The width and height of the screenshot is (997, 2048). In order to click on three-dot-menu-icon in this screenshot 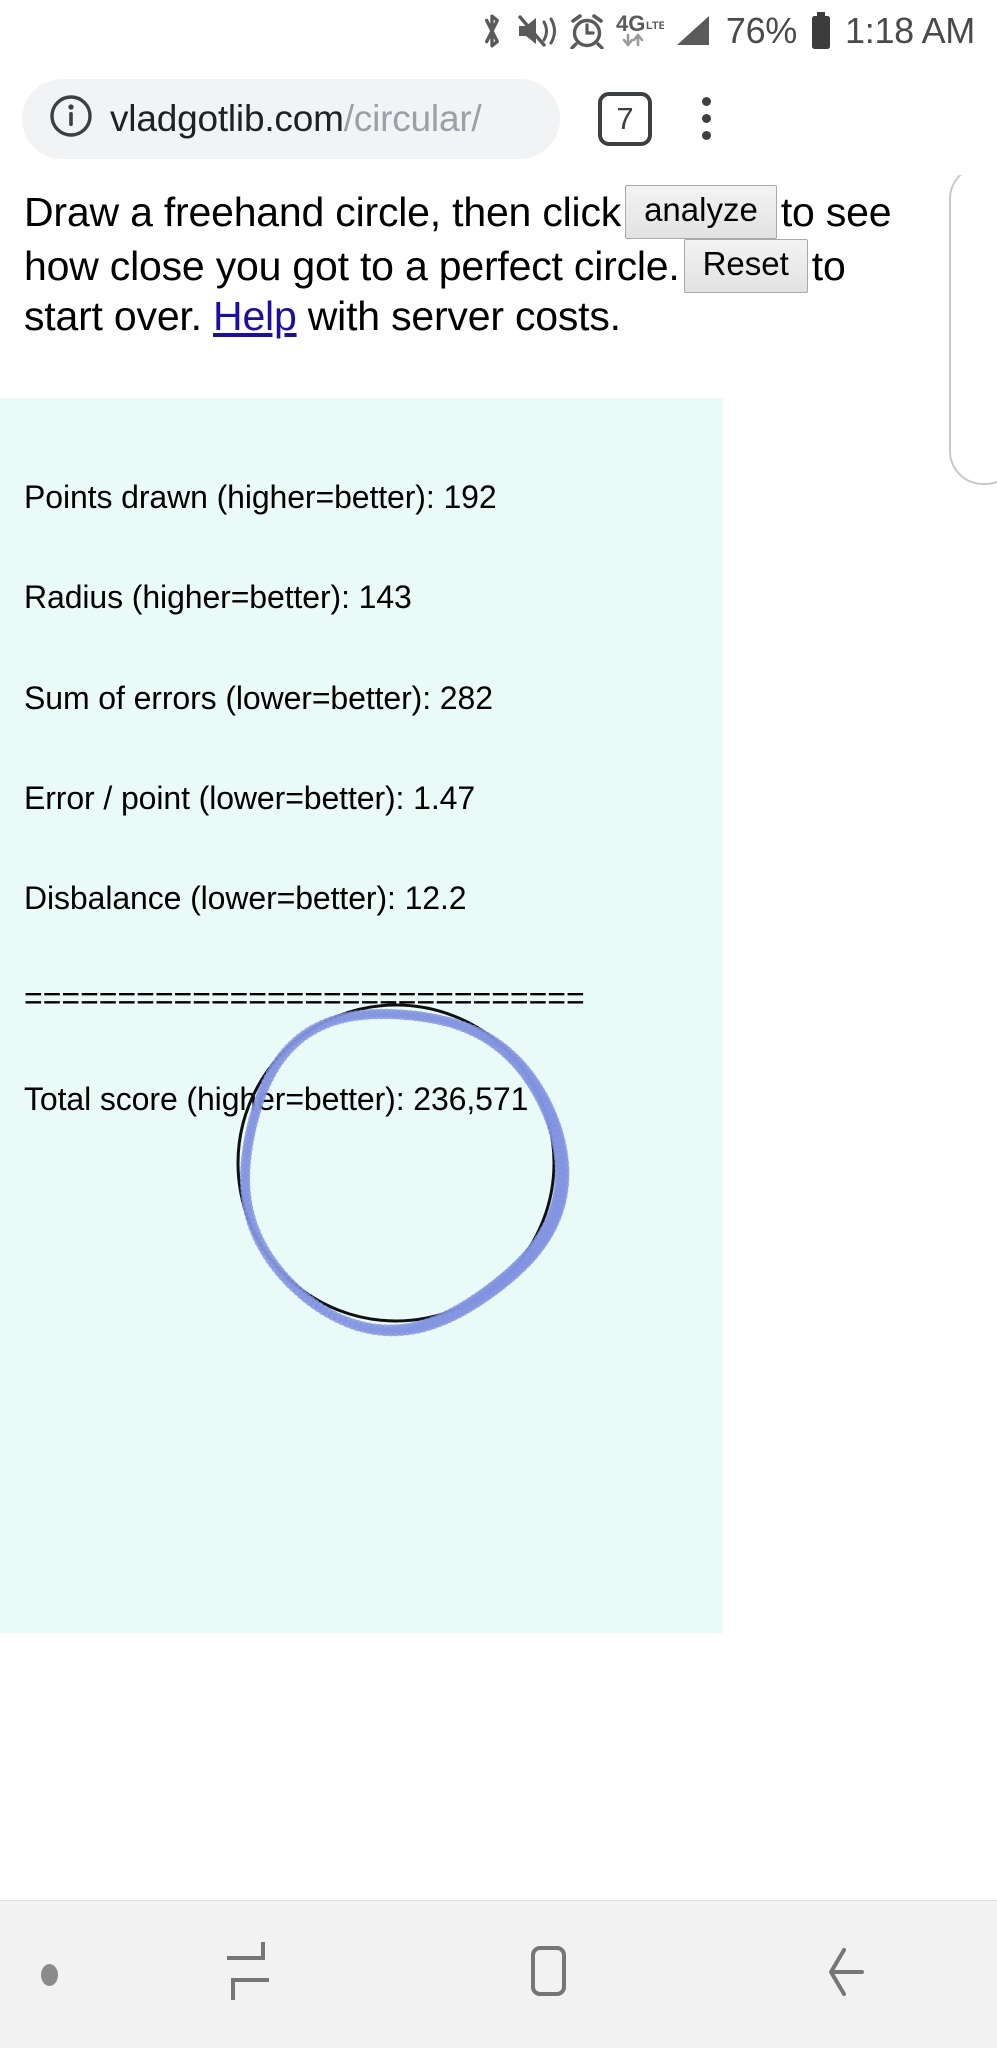, I will do `click(706, 118)`.